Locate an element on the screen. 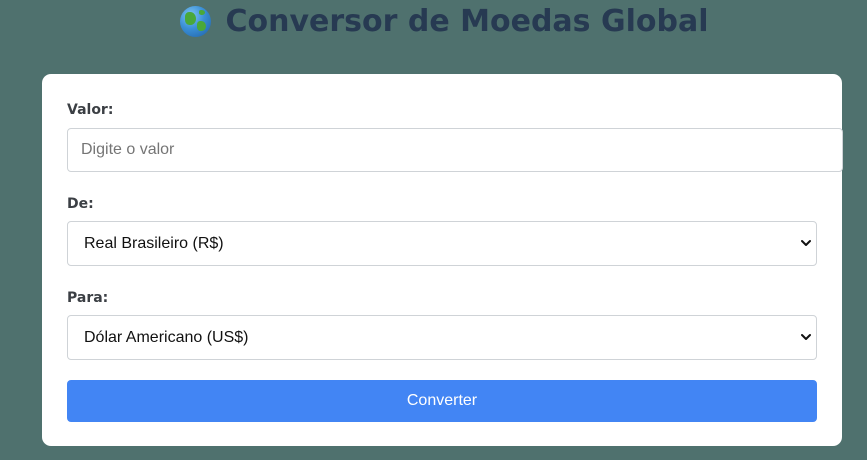 This screenshot has width=867, height=460. from-currency-select: Real Brasileiro (R$) is located at coordinates (442, 243).